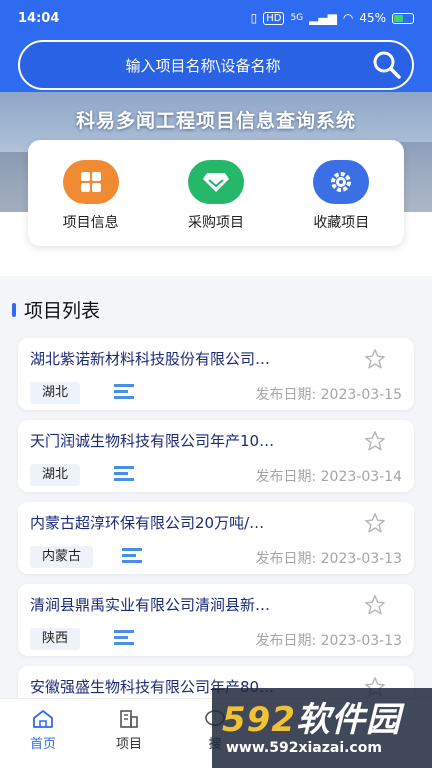 The width and height of the screenshot is (432, 768). I want to click on vibrate-icon: ▯, so click(254, 18).